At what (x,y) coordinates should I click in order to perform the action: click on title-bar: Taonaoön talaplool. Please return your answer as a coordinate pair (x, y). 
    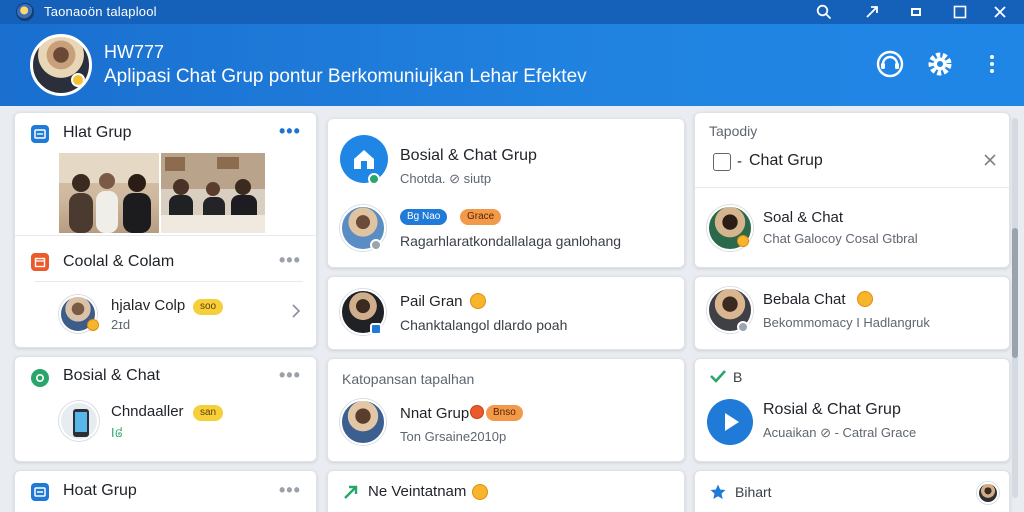
    Looking at the image, I should click on (512, 12).